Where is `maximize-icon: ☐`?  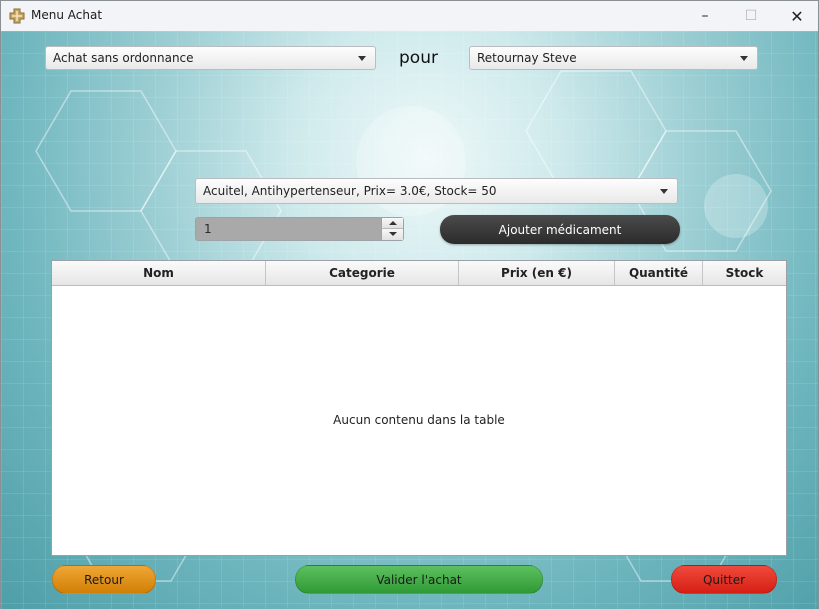 maximize-icon: ☐ is located at coordinates (751, 16).